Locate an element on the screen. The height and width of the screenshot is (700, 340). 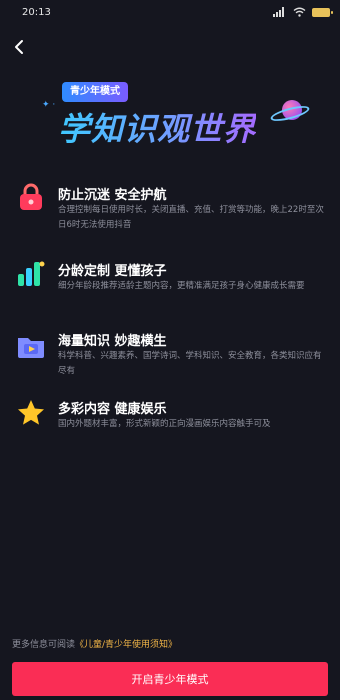
sparkle-icon: ✦ · is located at coordinates (49, 105).